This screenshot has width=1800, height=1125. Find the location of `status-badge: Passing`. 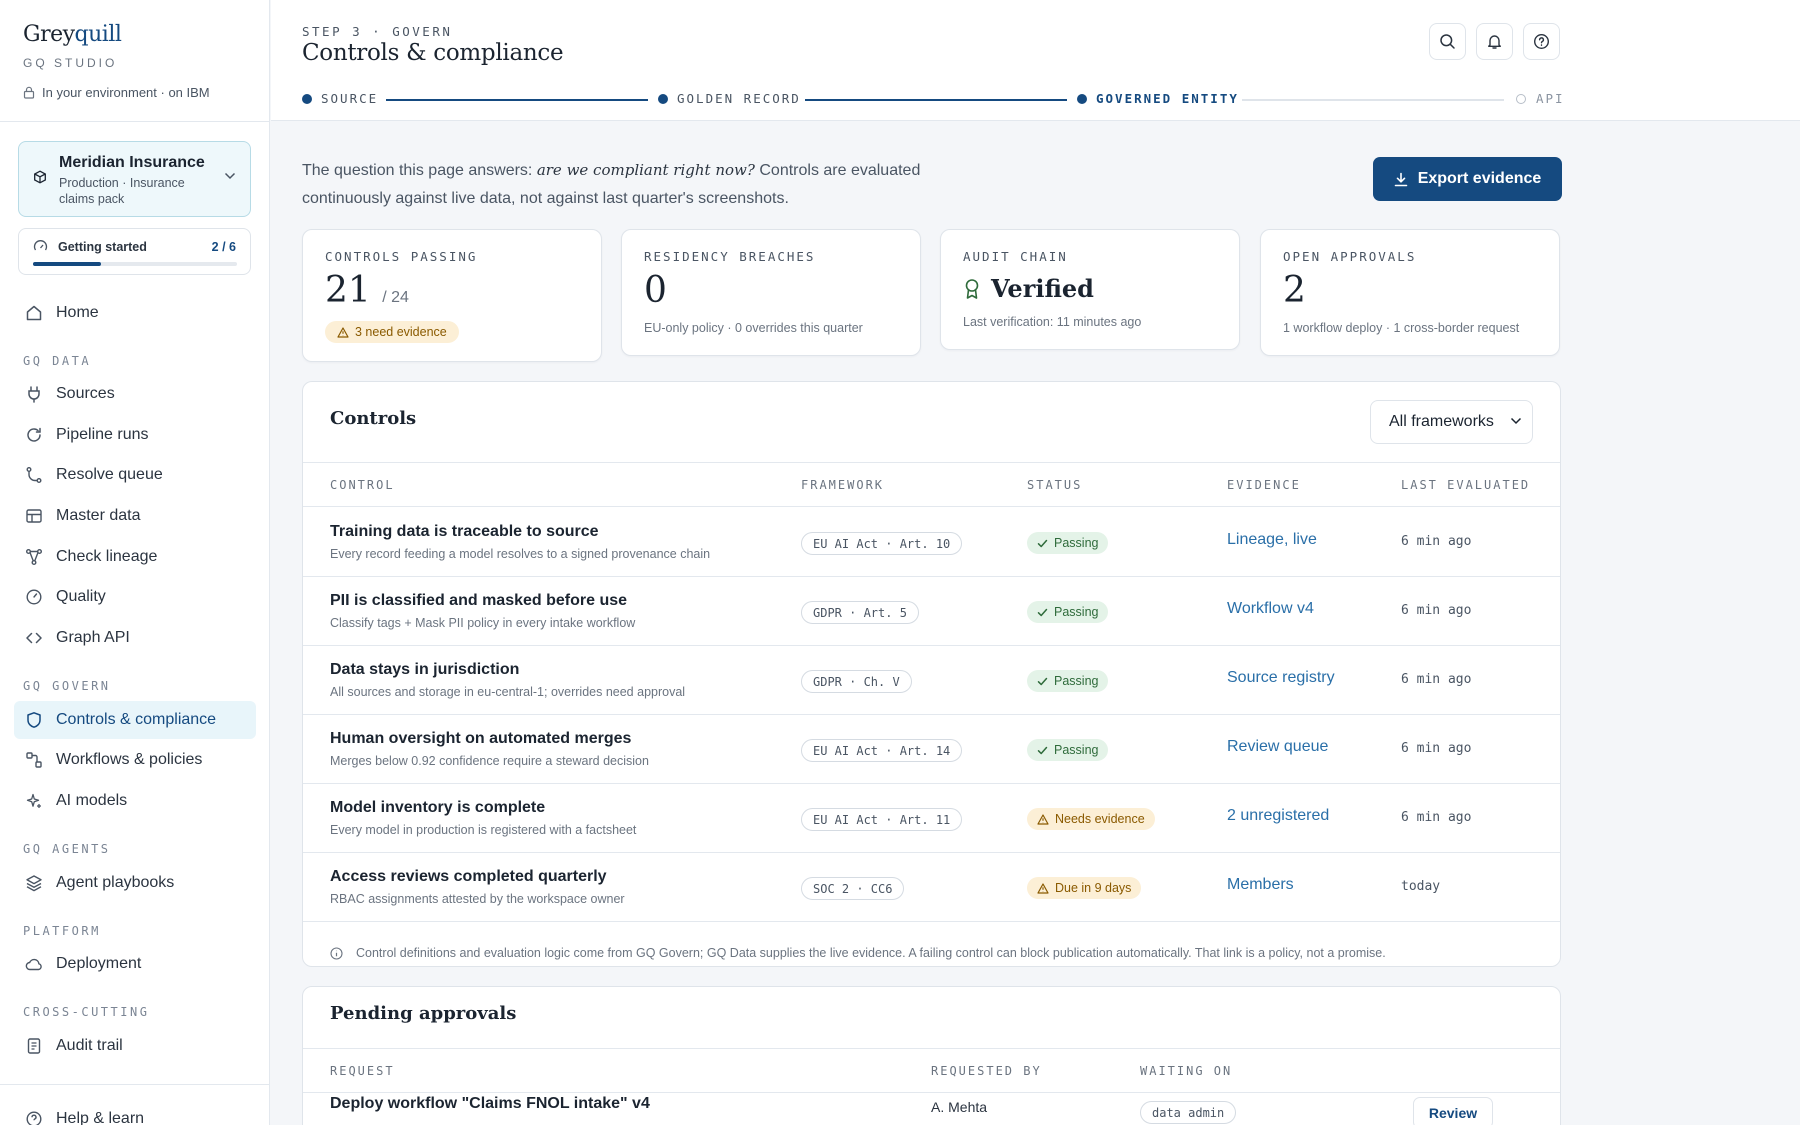

status-badge: Passing is located at coordinates (1068, 681).